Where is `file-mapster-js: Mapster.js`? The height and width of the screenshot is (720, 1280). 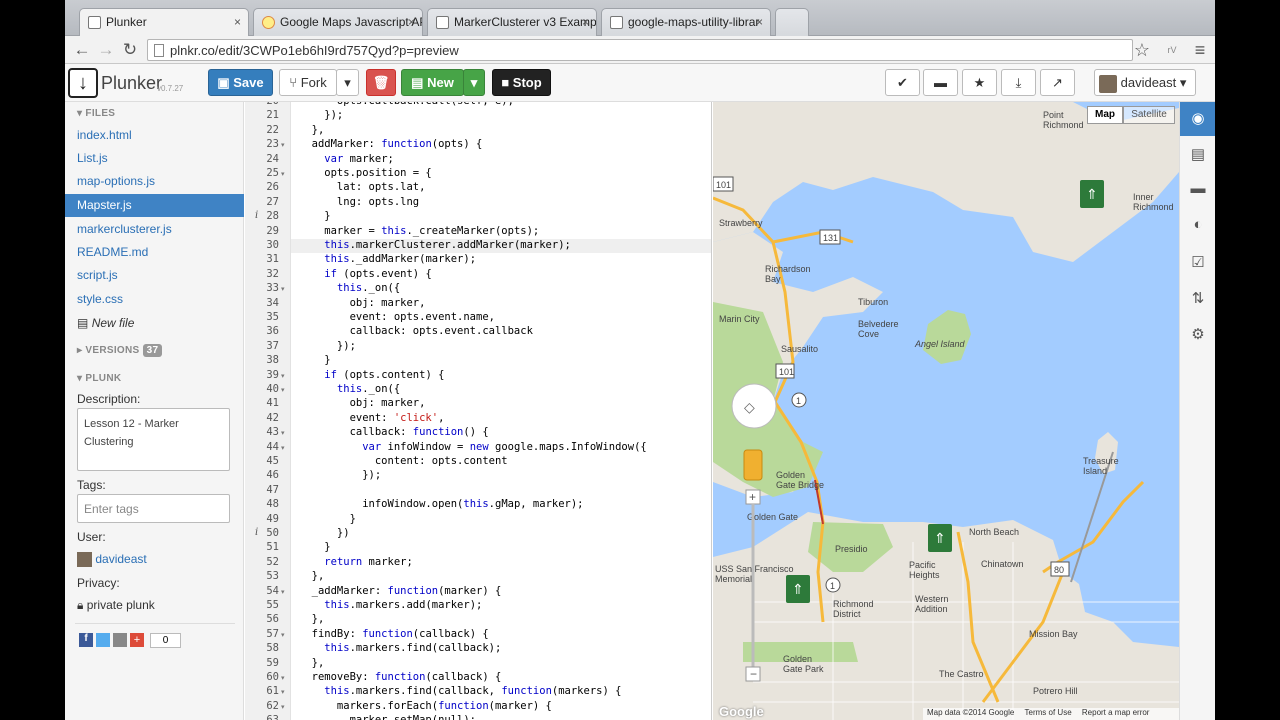 file-mapster-js: Mapster.js is located at coordinates (154, 205).